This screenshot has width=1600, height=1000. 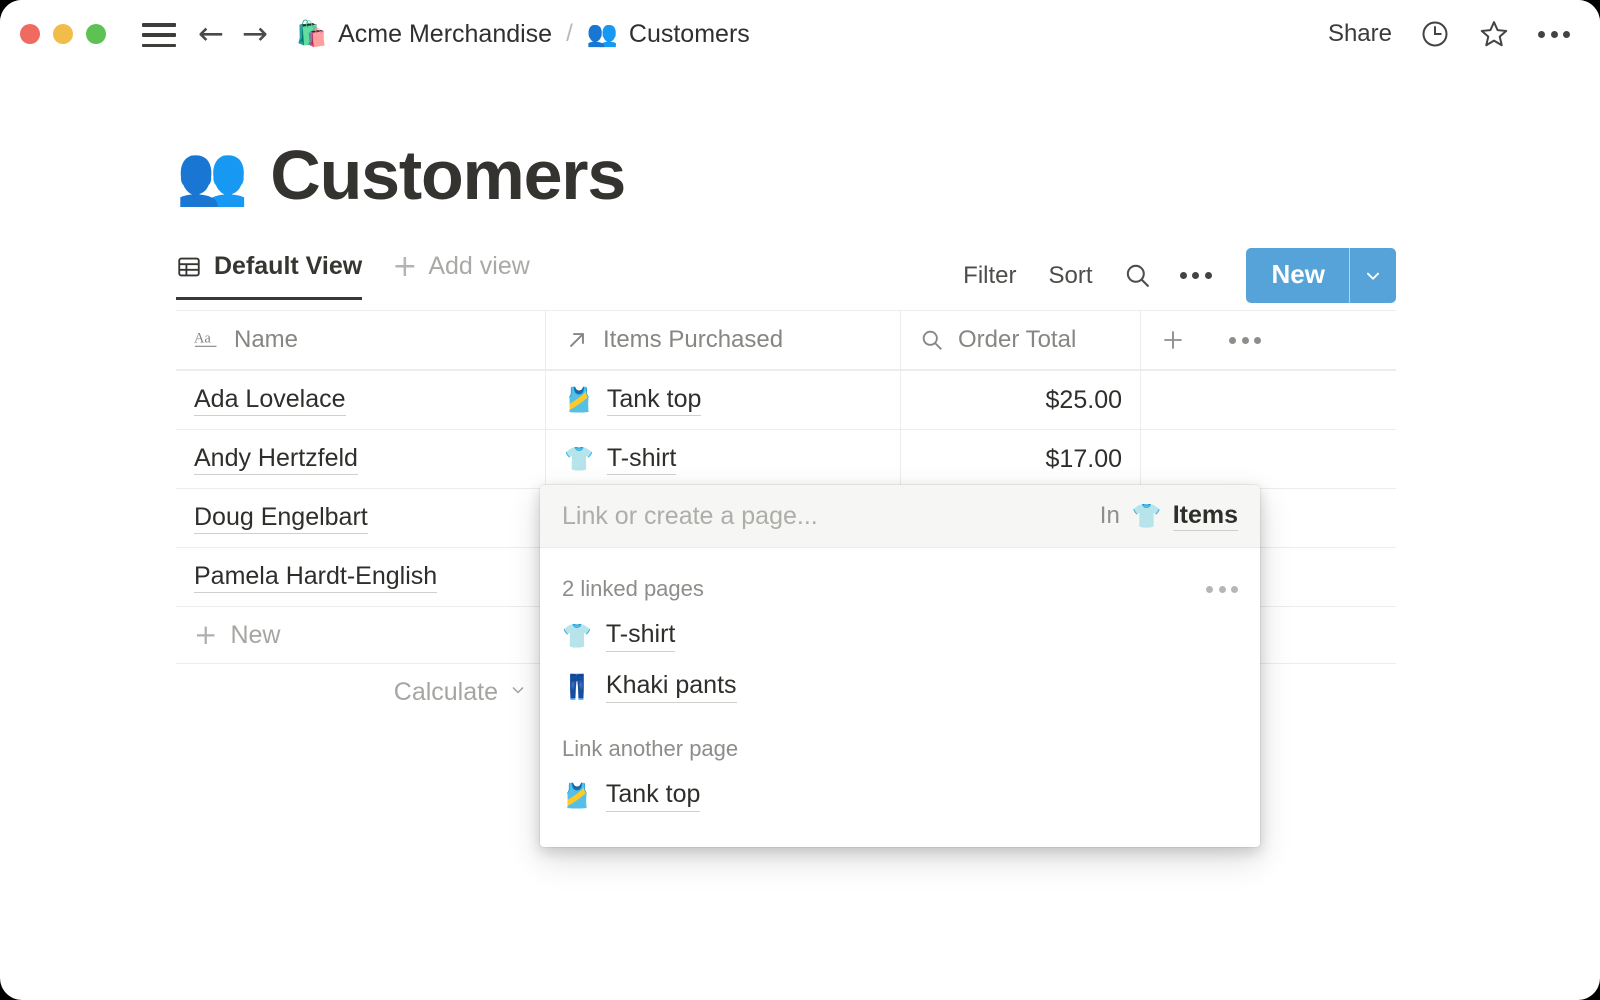 What do you see at coordinates (361, 459) in the screenshot?
I see `cell-name: Andy Hertzfeld` at bounding box center [361, 459].